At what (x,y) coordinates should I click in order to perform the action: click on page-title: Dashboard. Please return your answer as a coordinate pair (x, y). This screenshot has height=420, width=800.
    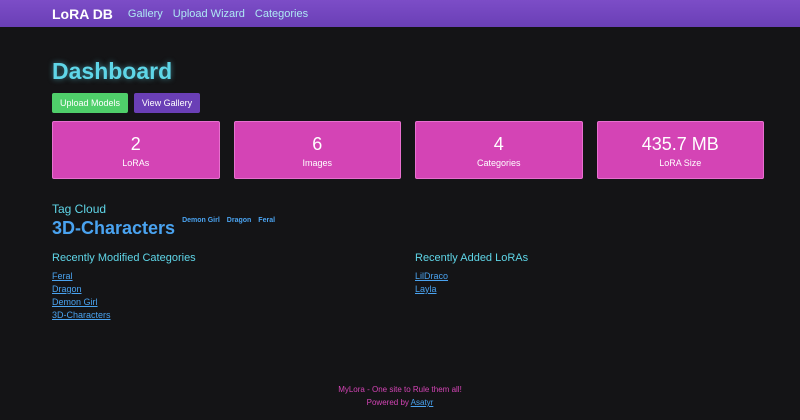
    Looking at the image, I should click on (112, 71).